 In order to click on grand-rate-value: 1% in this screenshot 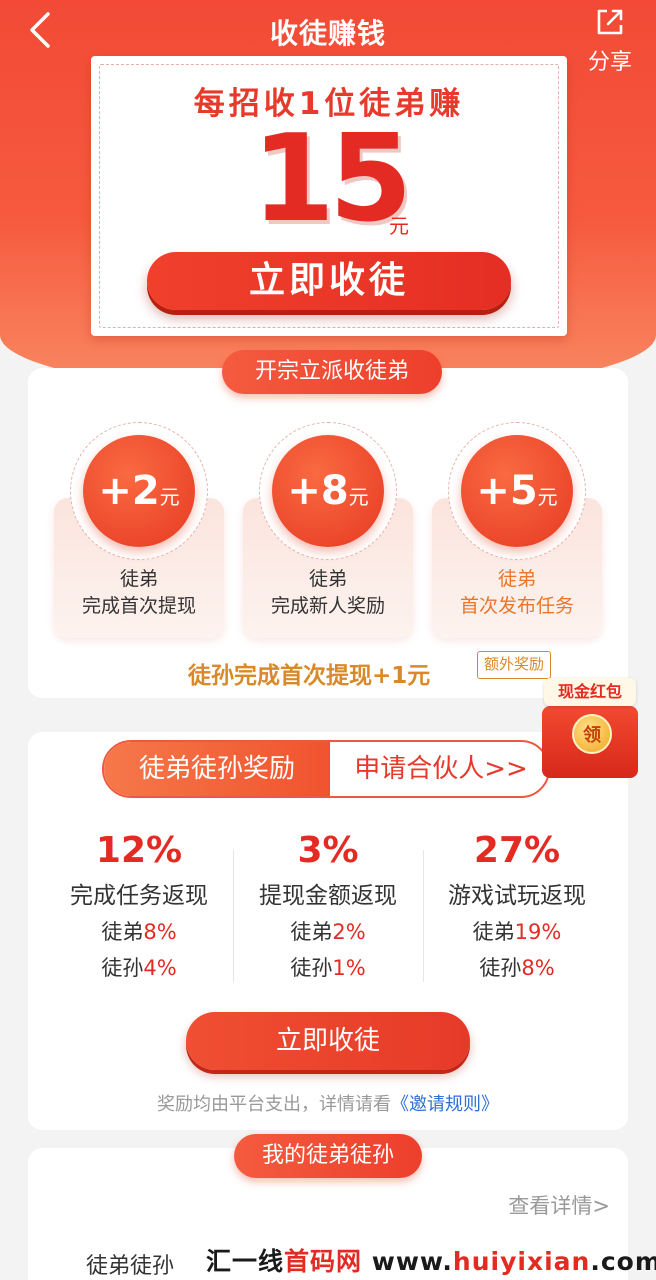, I will do `click(349, 968)`.